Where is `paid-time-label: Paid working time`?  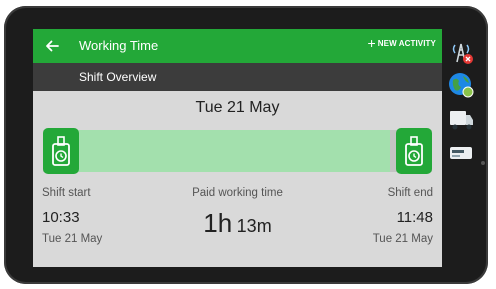 paid-time-label: Paid working time is located at coordinates (237, 193).